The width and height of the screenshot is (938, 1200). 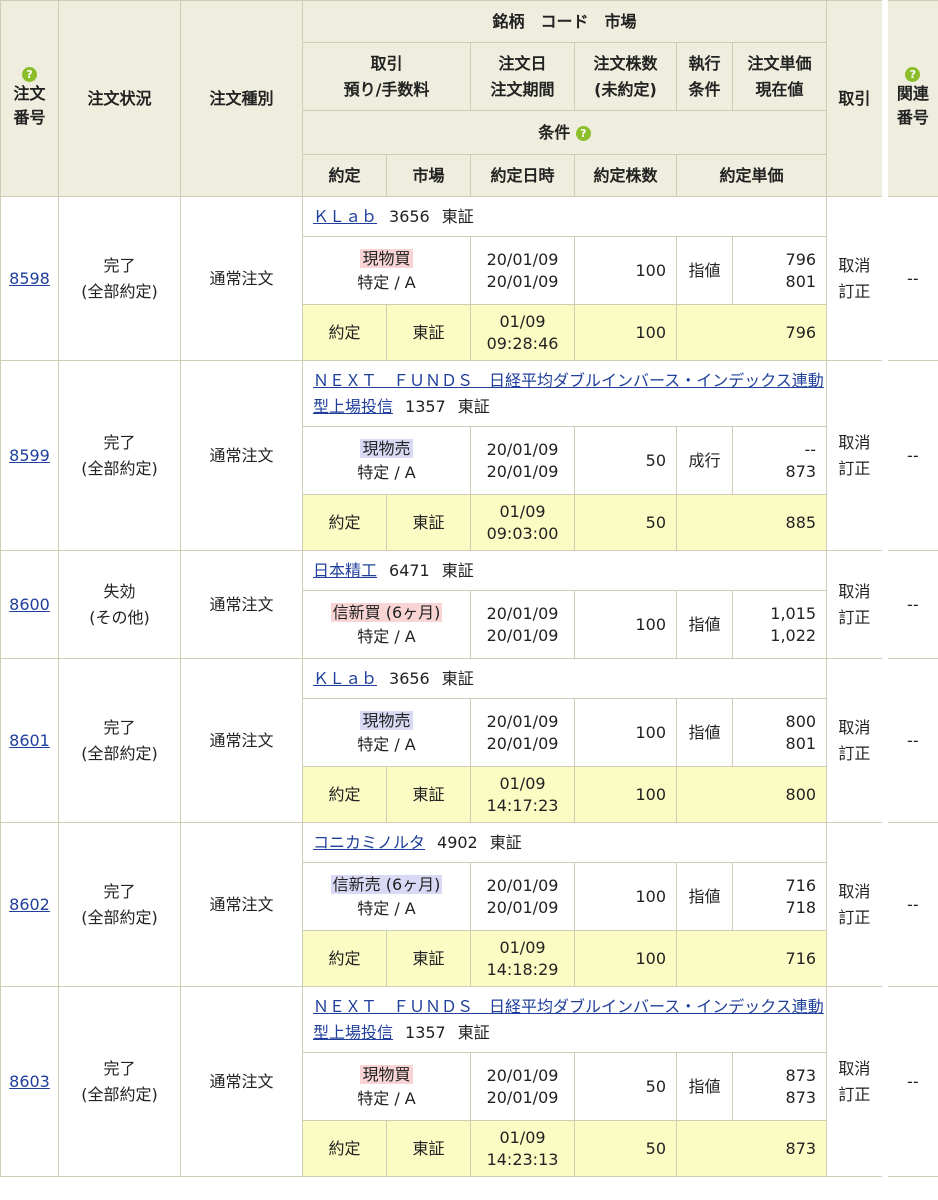 What do you see at coordinates (801, 743) in the screenshot?
I see `current-price: 801` at bounding box center [801, 743].